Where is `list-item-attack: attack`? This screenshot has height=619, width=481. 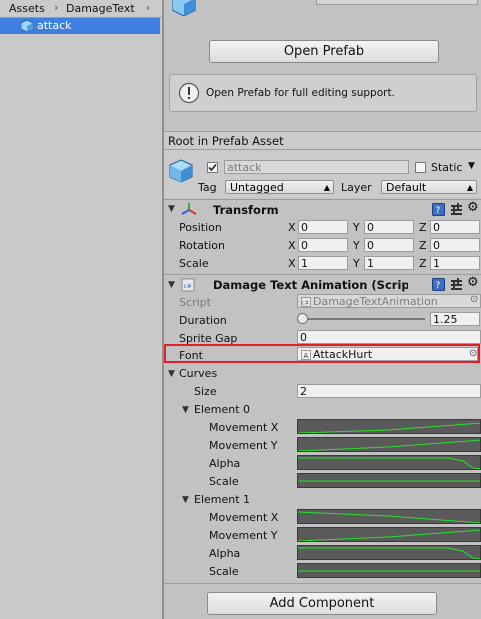 list-item-attack: attack is located at coordinates (80, 26).